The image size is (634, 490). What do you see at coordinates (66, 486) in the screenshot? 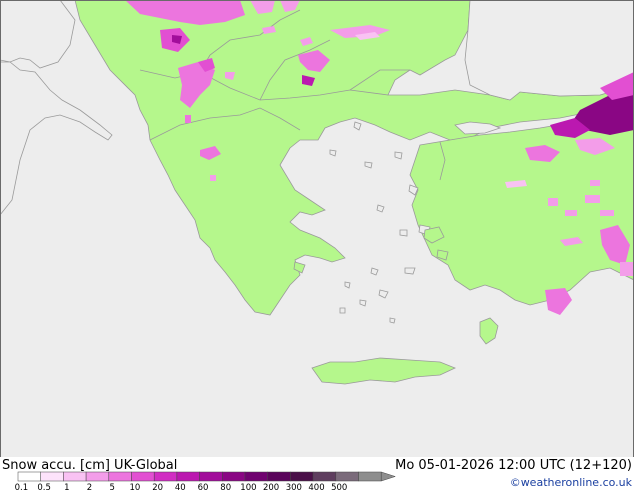
I see `legend-tick-label: 1` at bounding box center [66, 486].